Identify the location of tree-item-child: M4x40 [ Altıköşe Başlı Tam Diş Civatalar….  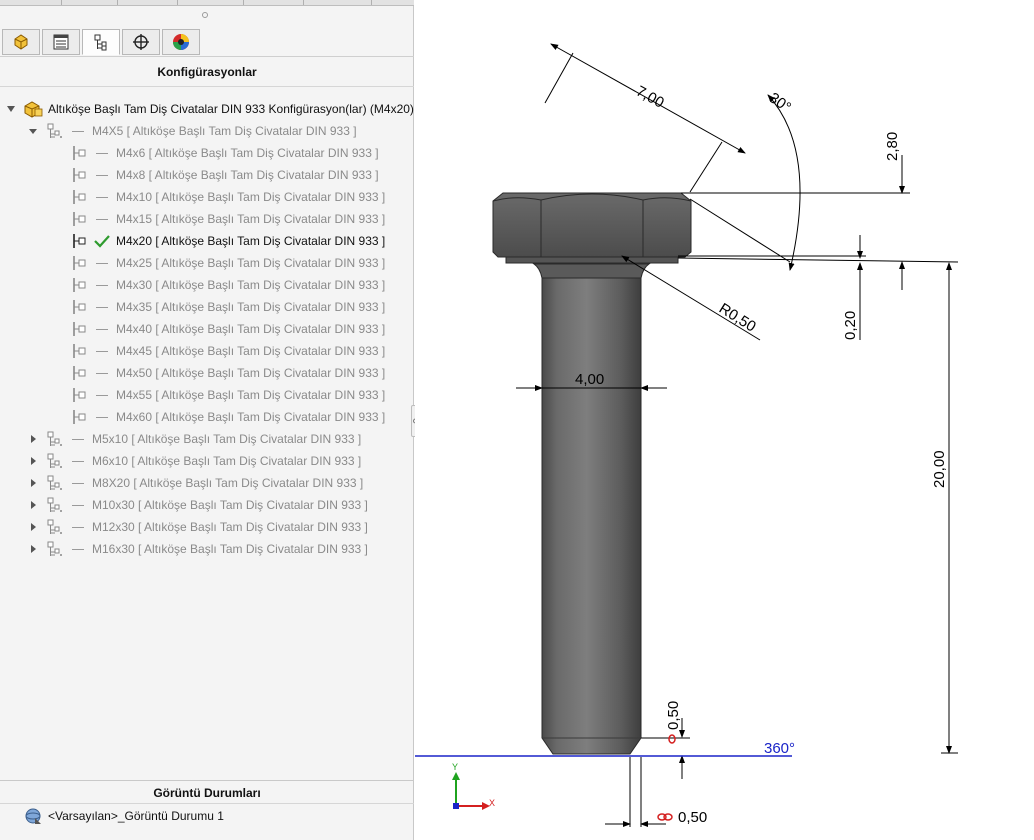
(227, 329).